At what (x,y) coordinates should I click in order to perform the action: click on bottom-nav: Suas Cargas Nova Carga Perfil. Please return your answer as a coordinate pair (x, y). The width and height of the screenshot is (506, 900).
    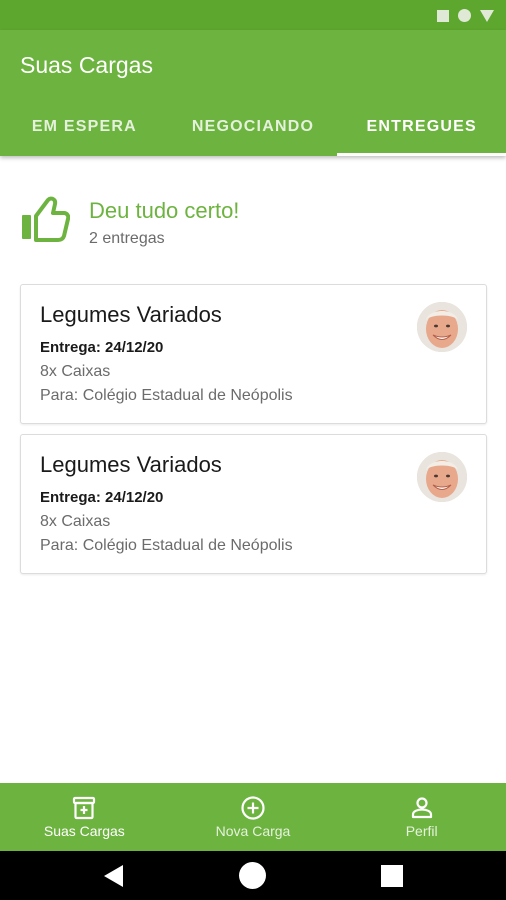
    Looking at the image, I should click on (253, 817).